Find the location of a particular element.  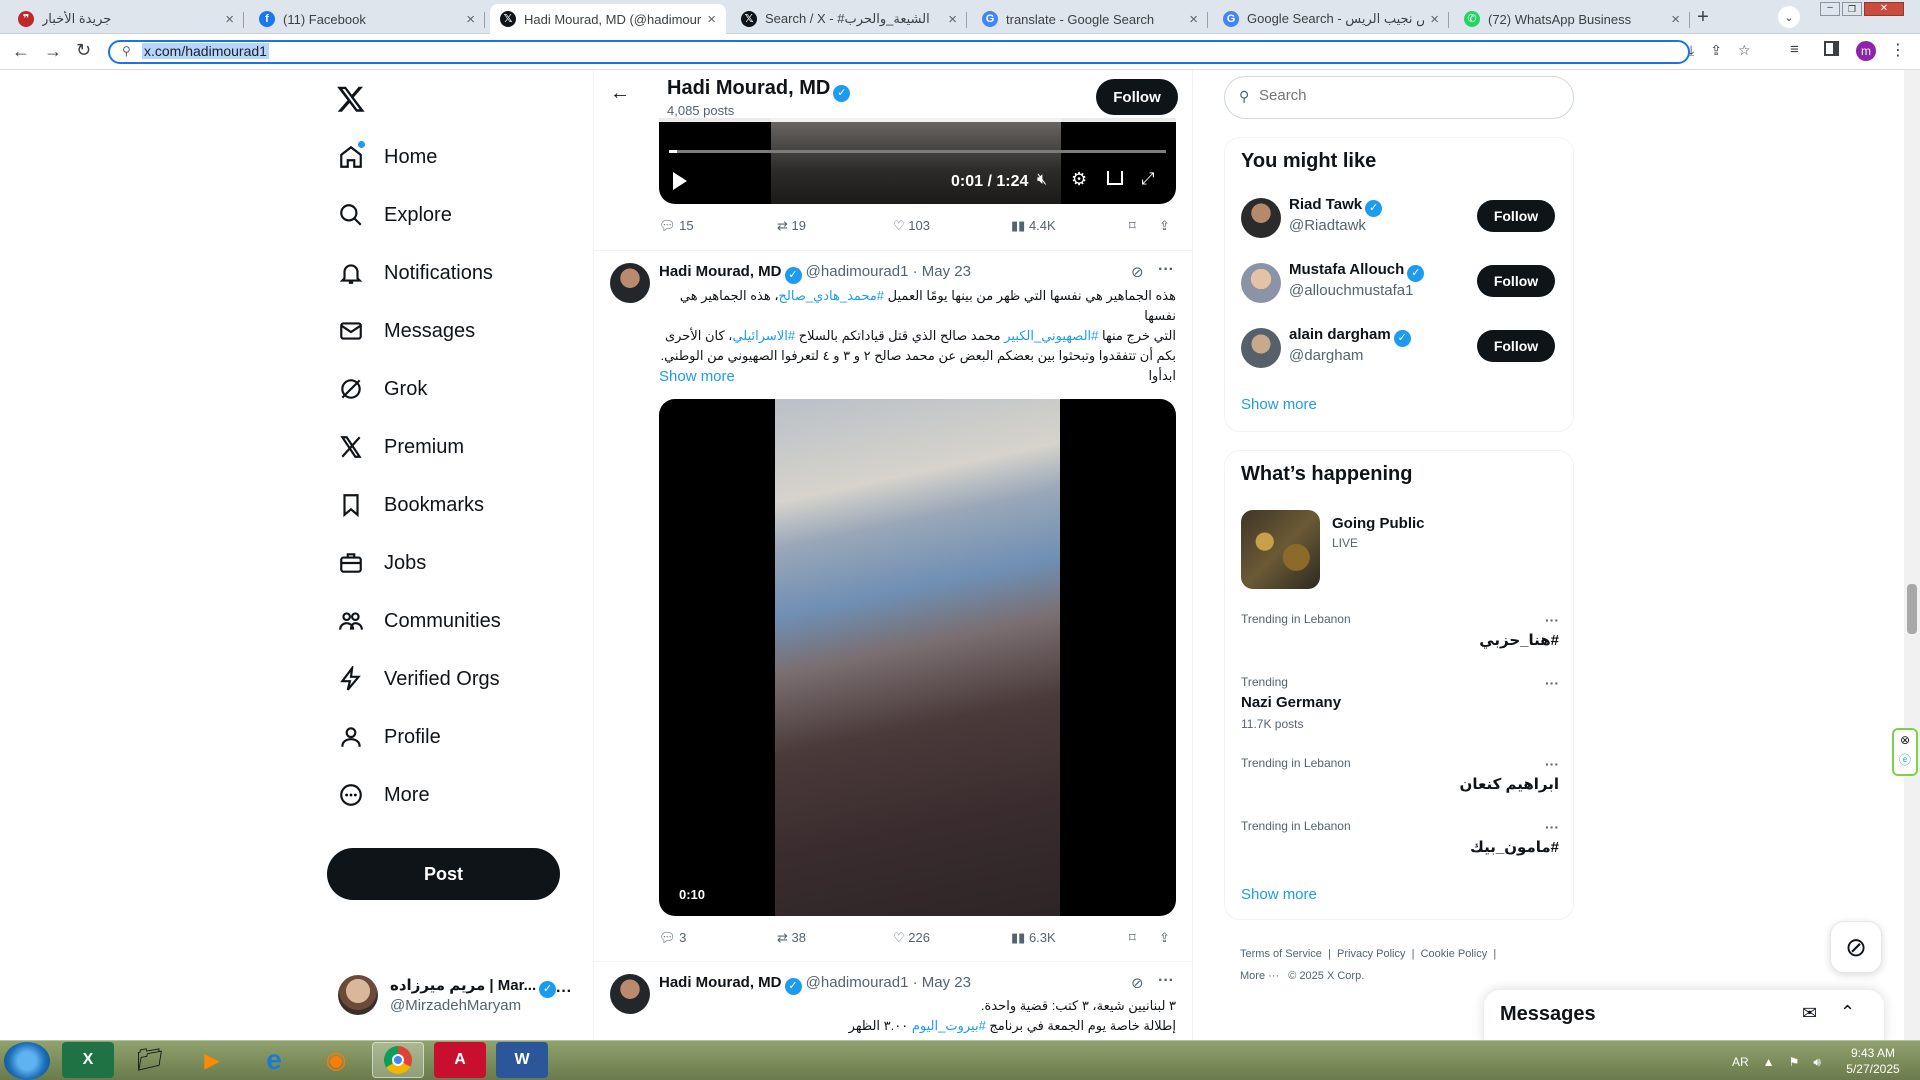

new-message-icon: ✉ is located at coordinates (1809, 1013).